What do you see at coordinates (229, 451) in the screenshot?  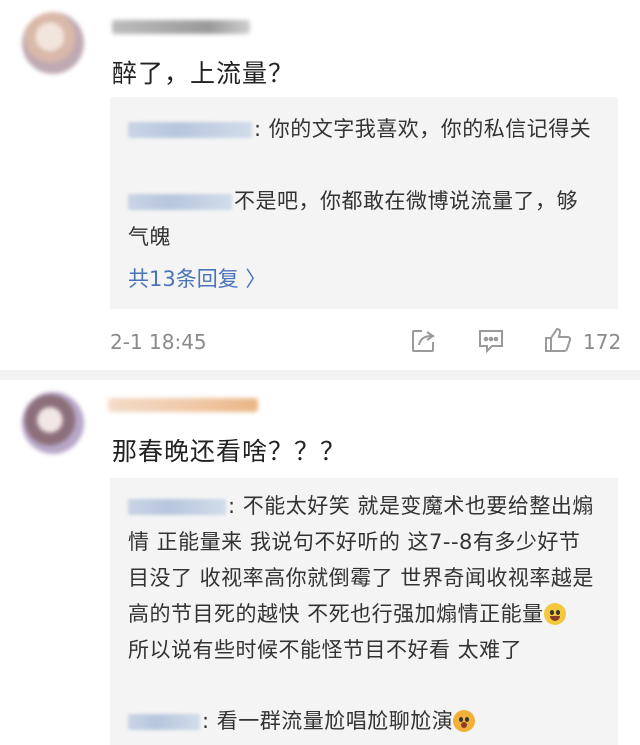 I see `comment-text: 那春晚还看啥？？？` at bounding box center [229, 451].